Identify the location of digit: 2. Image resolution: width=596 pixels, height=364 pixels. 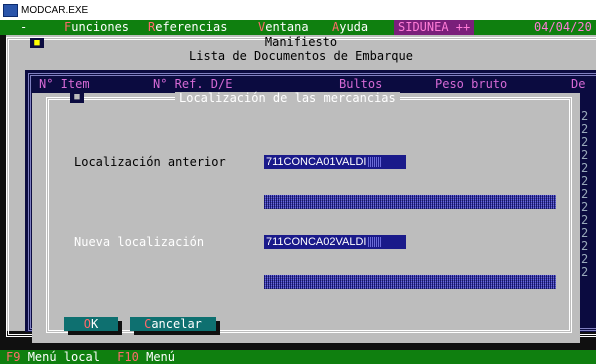
(585, 272).